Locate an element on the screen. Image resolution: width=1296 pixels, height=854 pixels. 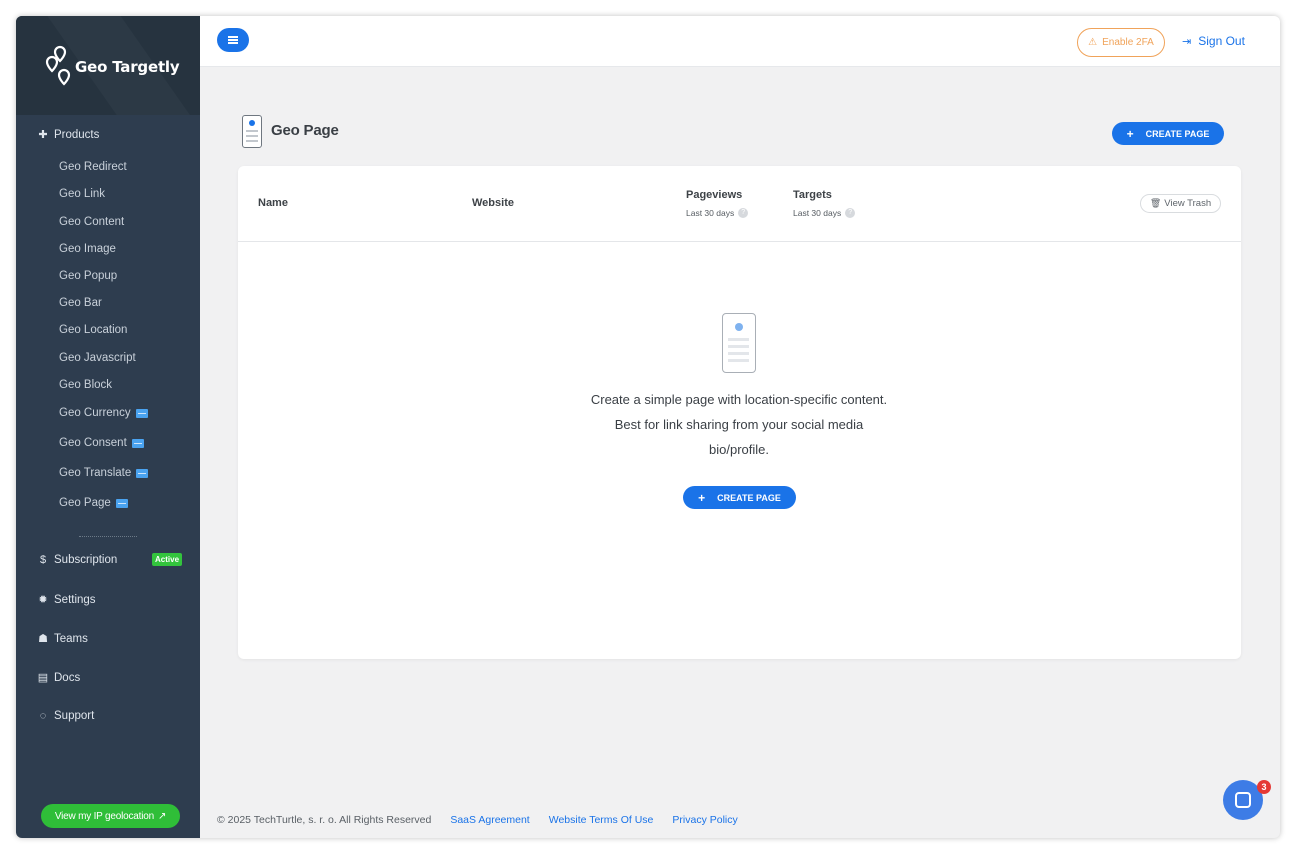
sidebar-item-label: Geo Translate is located at coordinates (95, 473).